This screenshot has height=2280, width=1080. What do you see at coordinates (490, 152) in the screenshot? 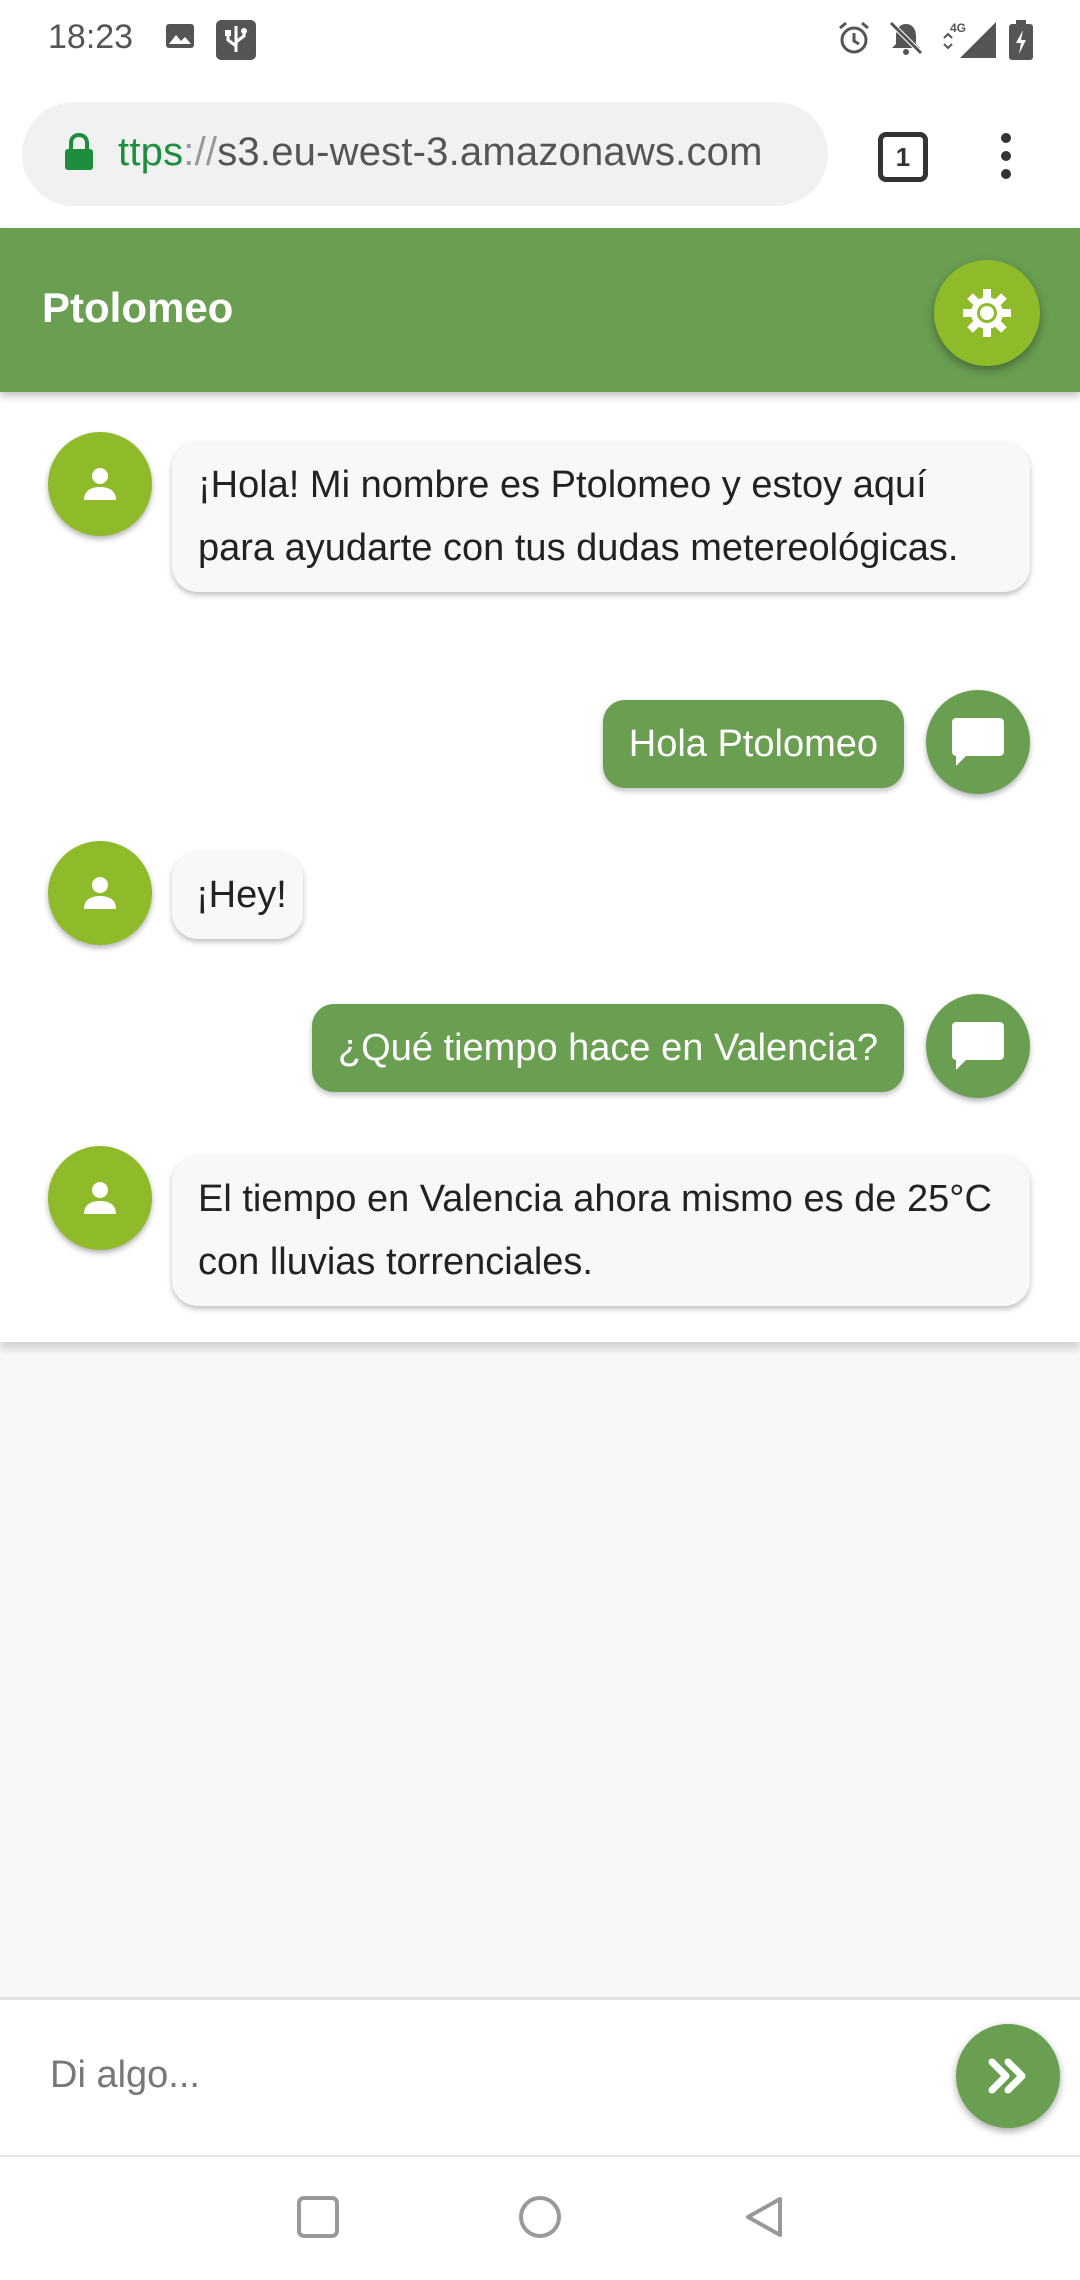
I see `url-host: s3.eu-west-3.amazonaws.com` at bounding box center [490, 152].